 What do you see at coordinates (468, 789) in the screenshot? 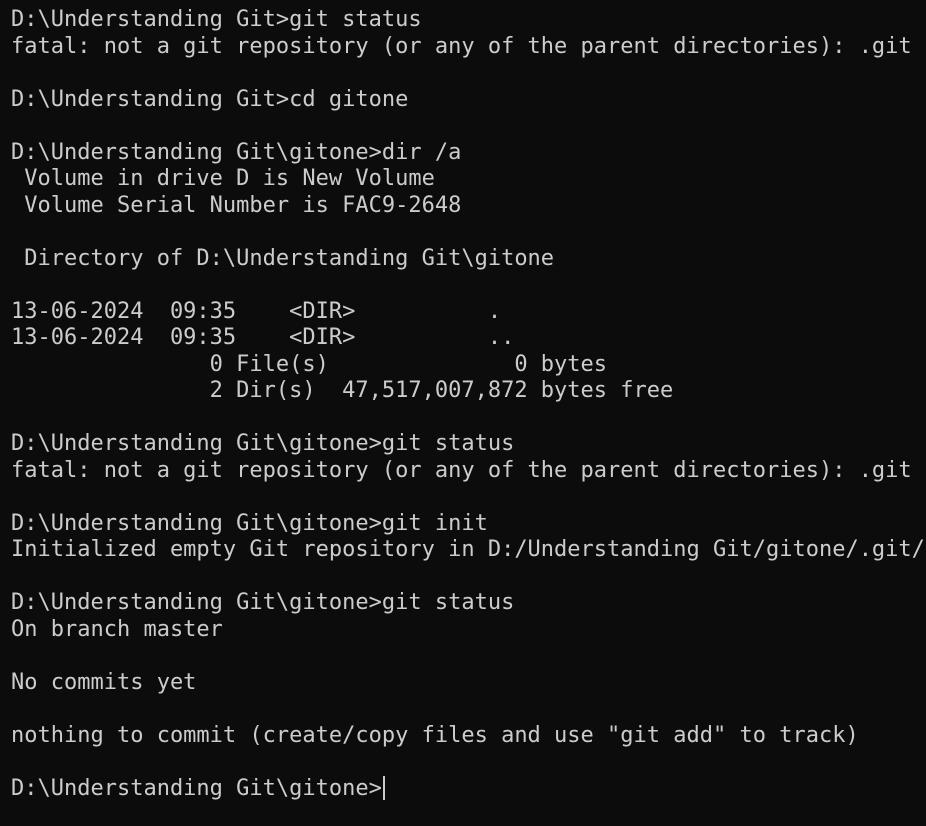
I see `command-prompt-line: D:\Understanding Git\gitone>` at bounding box center [468, 789].